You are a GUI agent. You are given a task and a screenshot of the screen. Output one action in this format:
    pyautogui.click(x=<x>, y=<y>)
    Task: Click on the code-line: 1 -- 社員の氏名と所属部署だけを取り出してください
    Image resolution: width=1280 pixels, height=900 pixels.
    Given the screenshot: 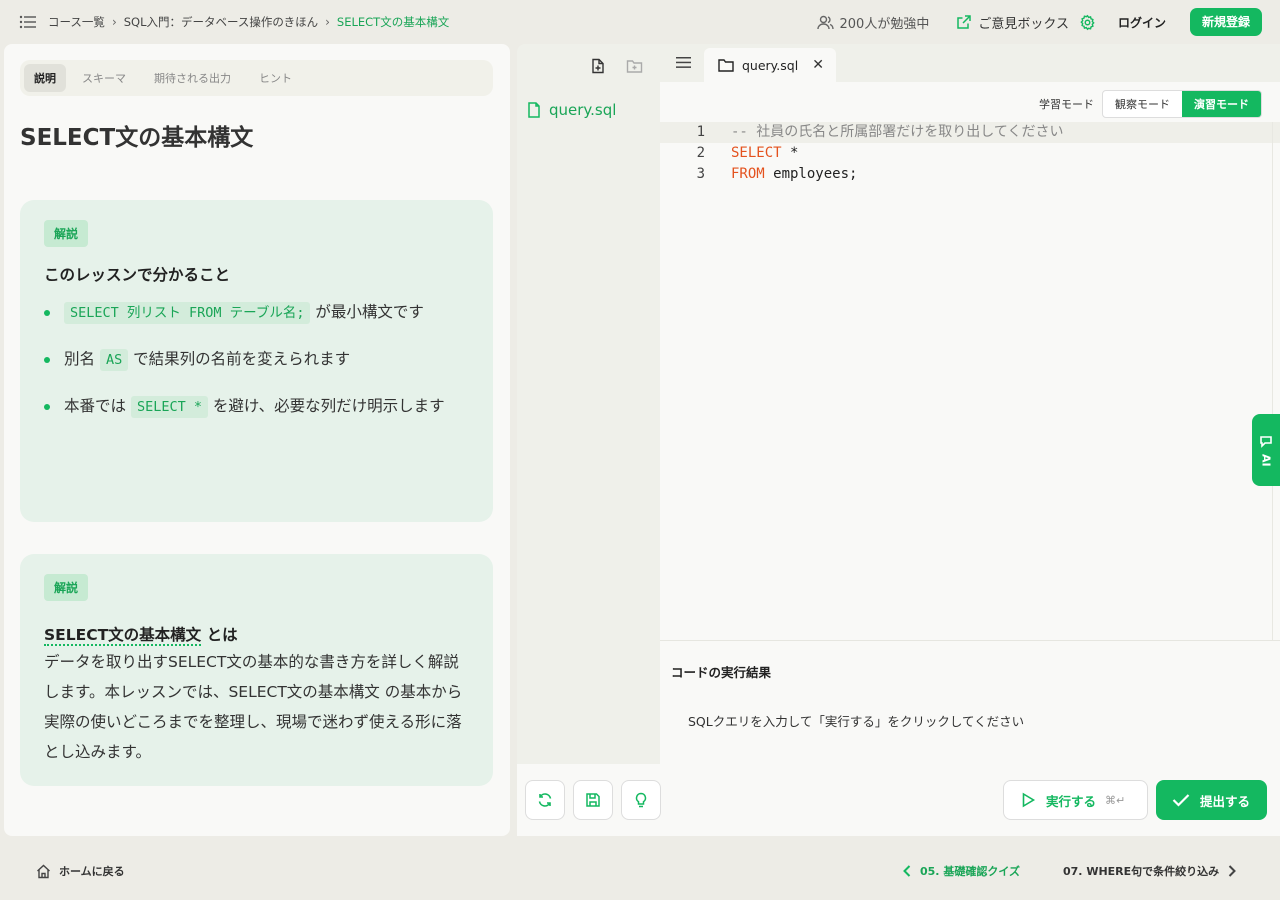 What is the action you would take?
    pyautogui.click(x=970, y=132)
    